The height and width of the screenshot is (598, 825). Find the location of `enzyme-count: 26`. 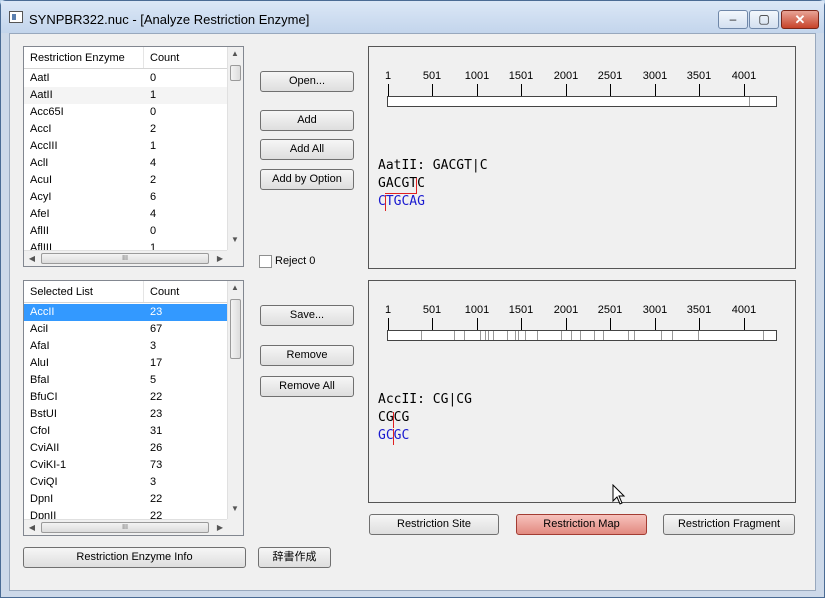

enzyme-count: 26 is located at coordinates (156, 448).